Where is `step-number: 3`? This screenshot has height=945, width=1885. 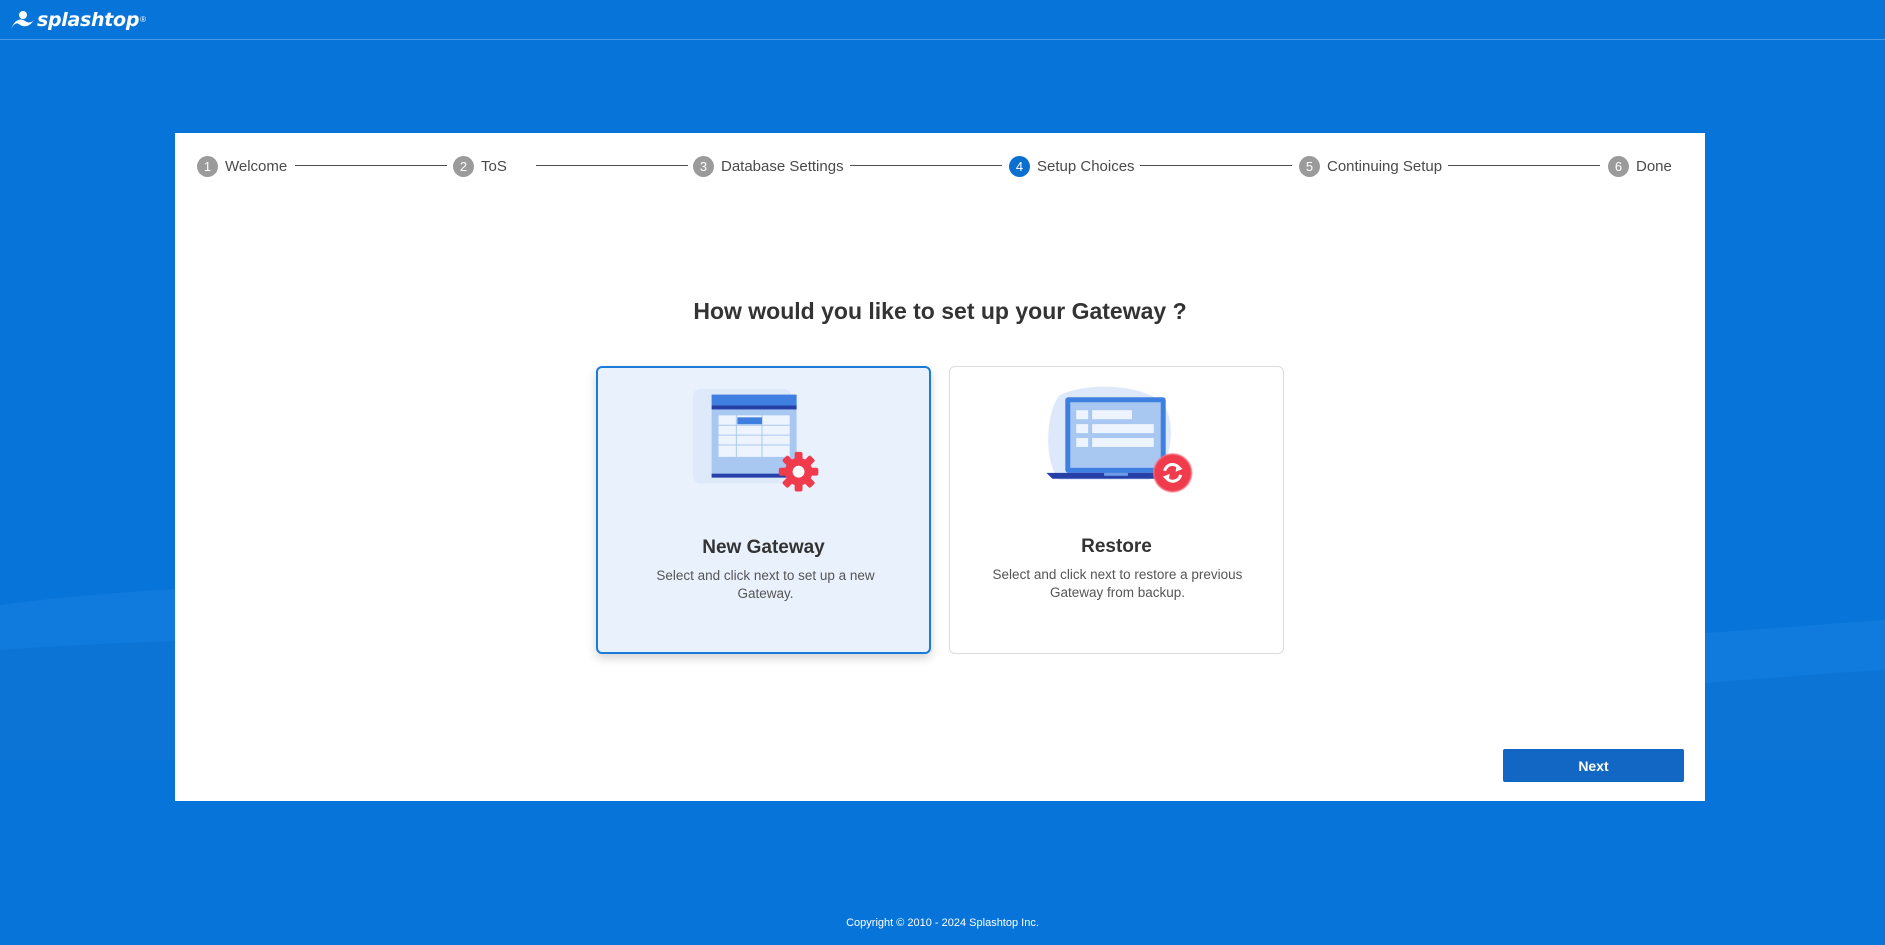
step-number: 3 is located at coordinates (703, 166).